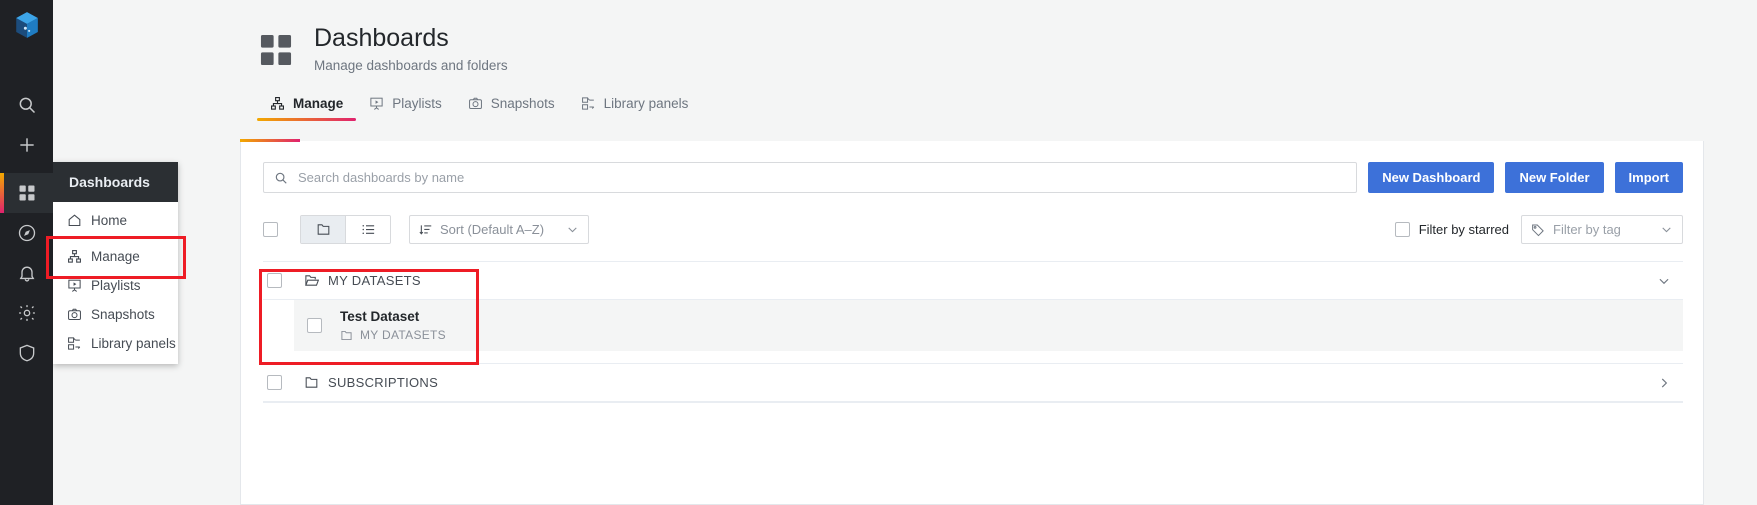 Image resolution: width=1757 pixels, height=505 pixels. Describe the element at coordinates (403, 335) in the screenshot. I see `dashboard-folder-label: MY DATASETS` at that location.